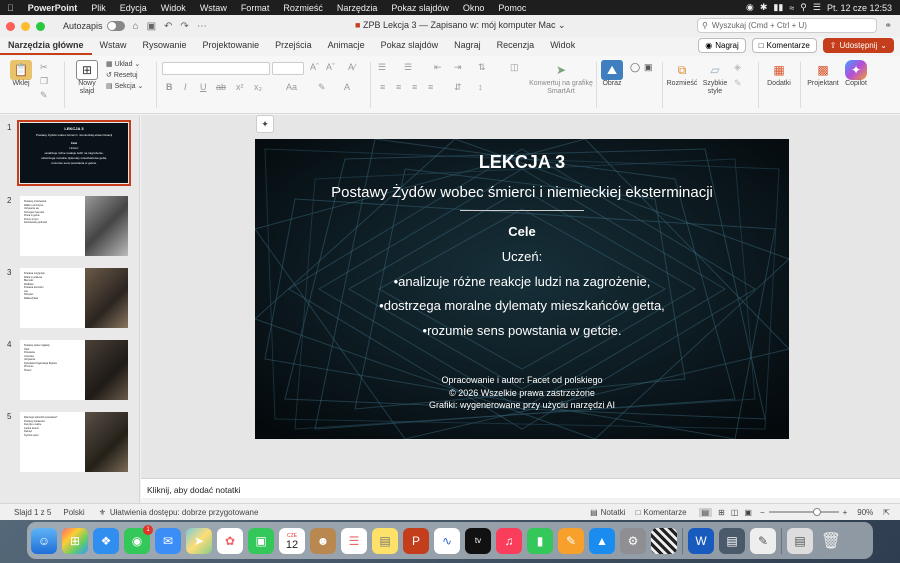 The image size is (900, 563). Describe the element at coordinates (522, 393) in the screenshot. I see `credit-copyright: © 2026 Wszelkie prawa zastrzeżone` at that location.